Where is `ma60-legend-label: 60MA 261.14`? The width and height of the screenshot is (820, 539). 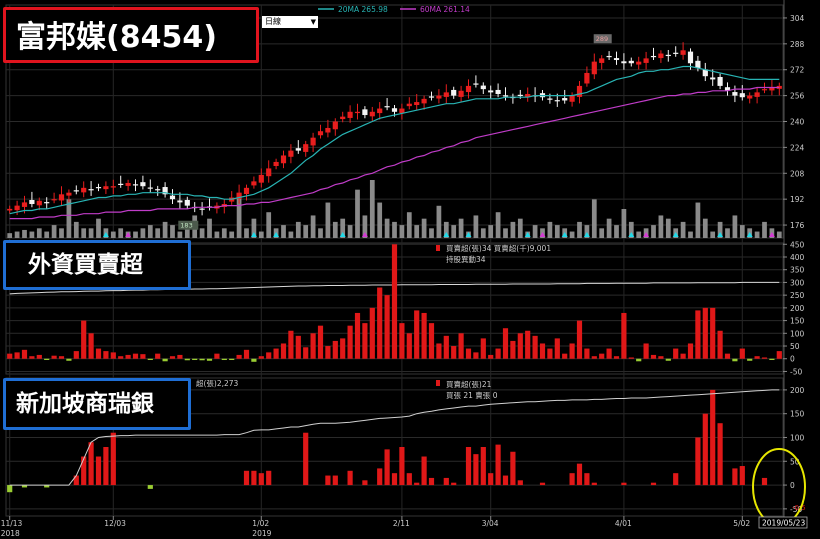
ma60-legend-label: 60MA 261.14 is located at coordinates (445, 9).